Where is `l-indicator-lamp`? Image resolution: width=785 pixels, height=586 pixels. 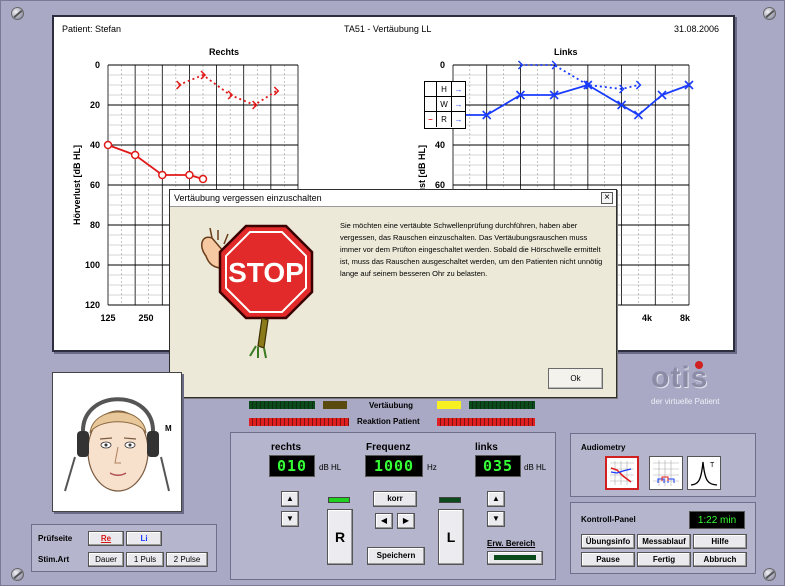
l-indicator-lamp is located at coordinates (450, 500).